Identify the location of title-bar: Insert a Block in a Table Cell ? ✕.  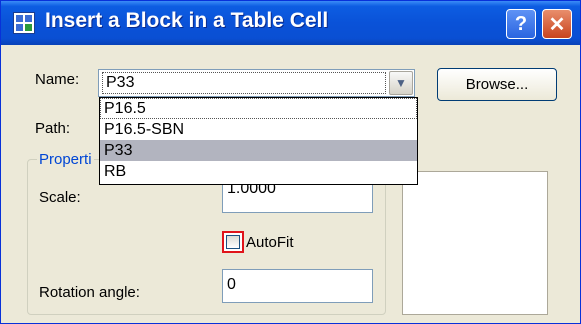
(290, 23).